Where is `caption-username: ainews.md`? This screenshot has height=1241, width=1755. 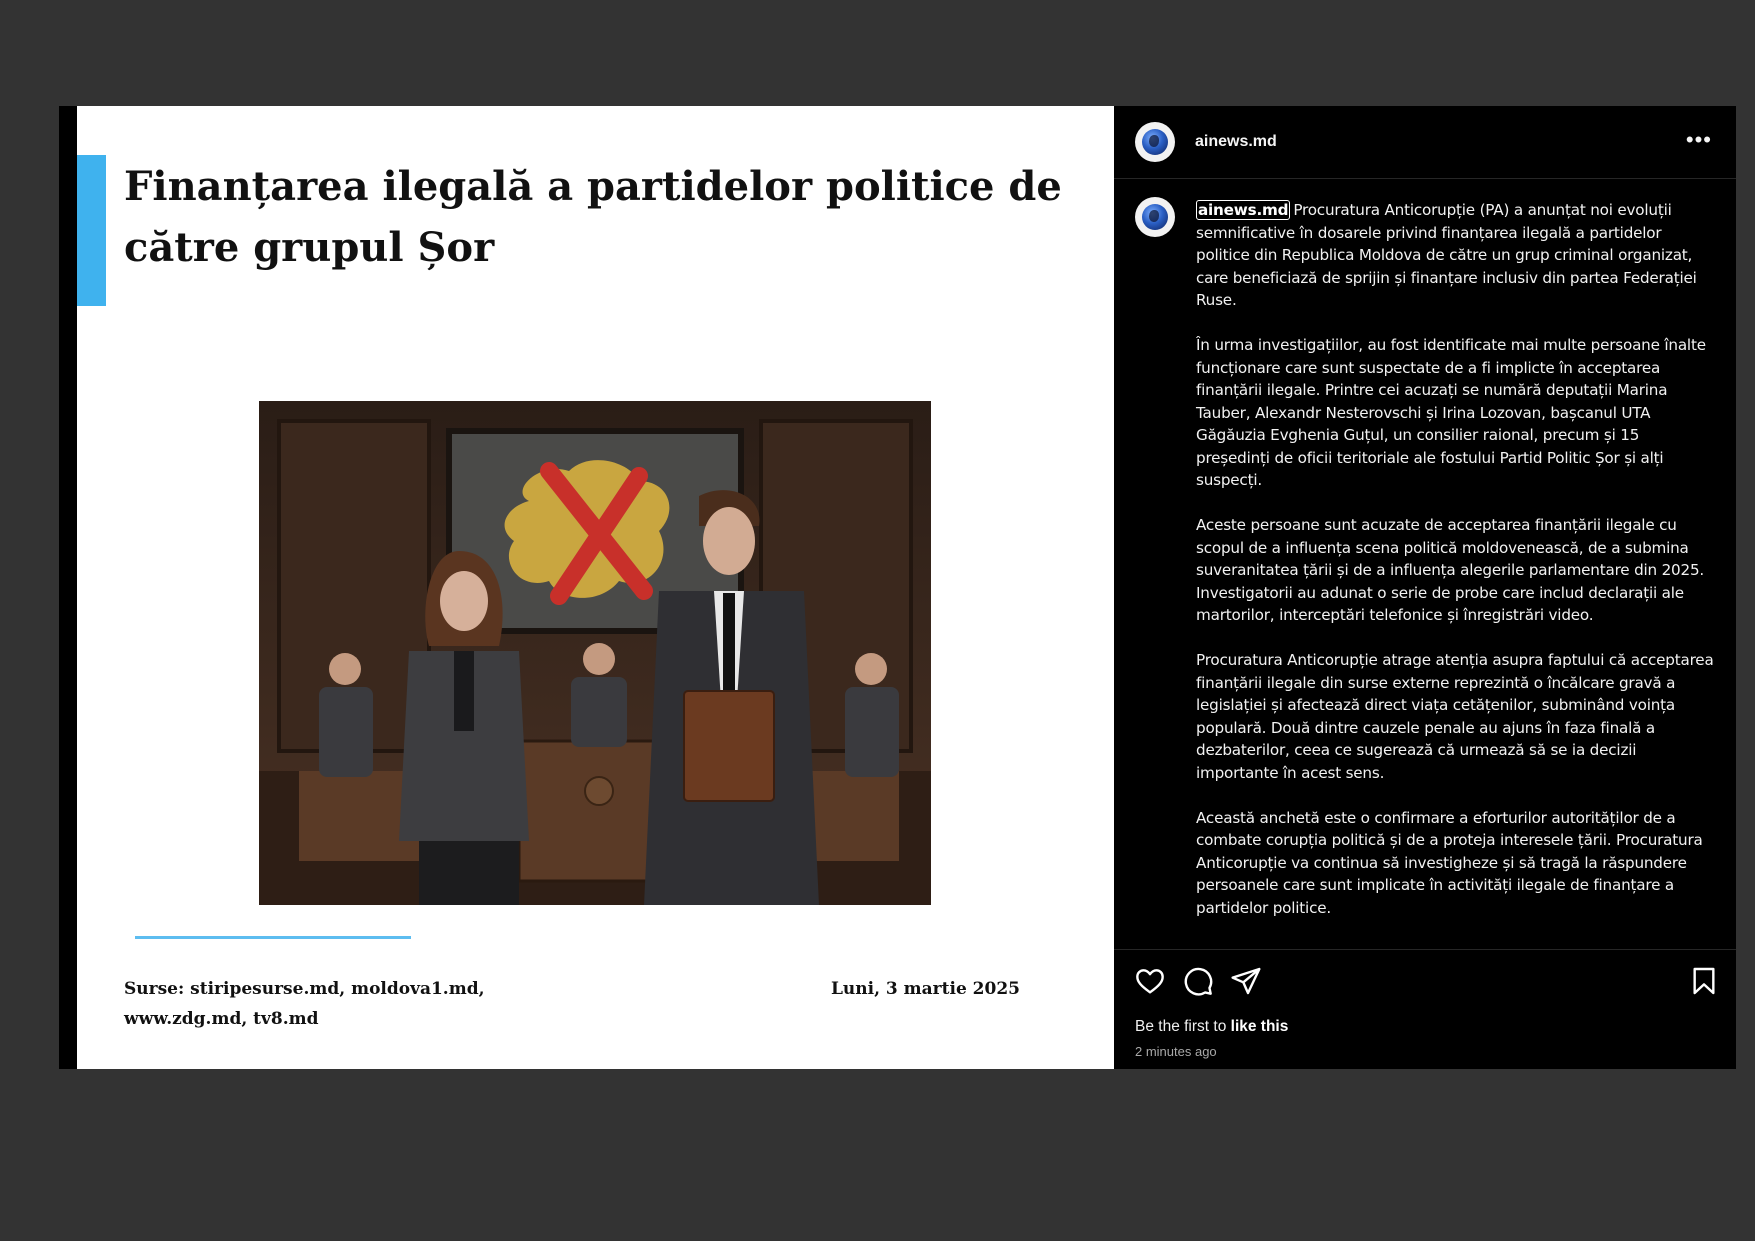
caption-username: ainews.md is located at coordinates (1243, 210).